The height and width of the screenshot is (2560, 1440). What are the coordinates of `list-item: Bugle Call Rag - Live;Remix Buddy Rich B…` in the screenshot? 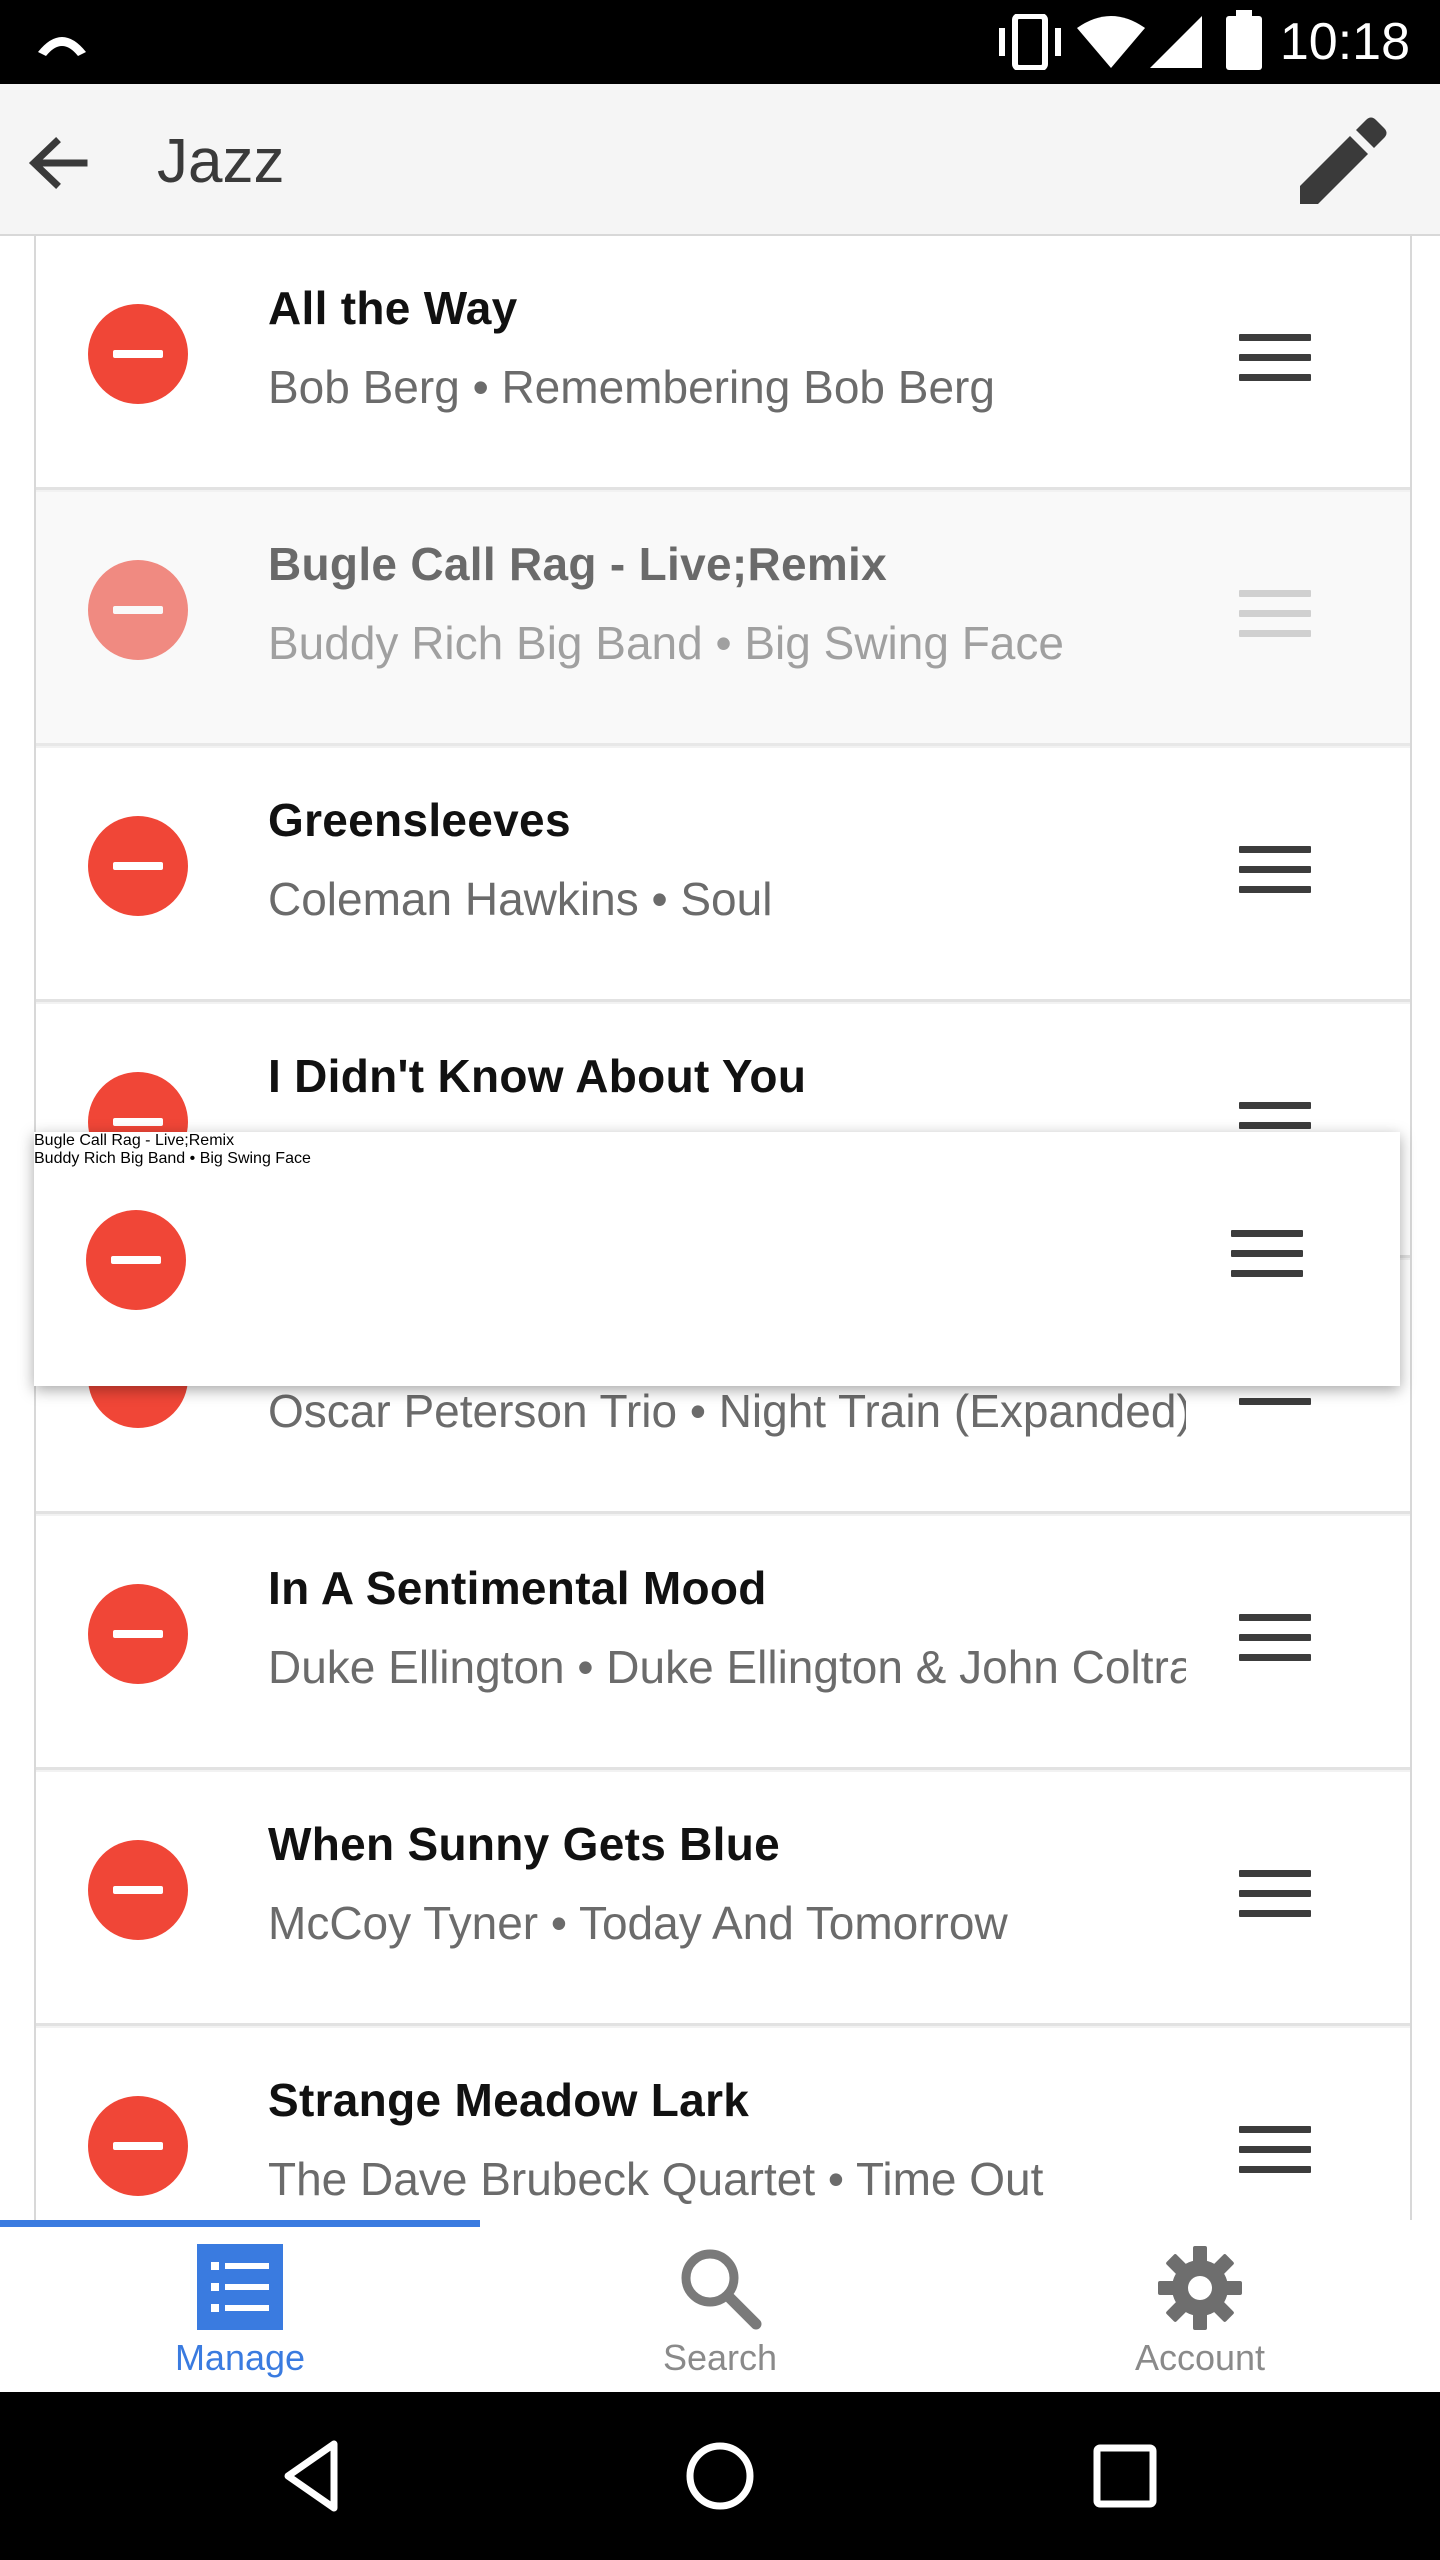 It's located at (723, 619).